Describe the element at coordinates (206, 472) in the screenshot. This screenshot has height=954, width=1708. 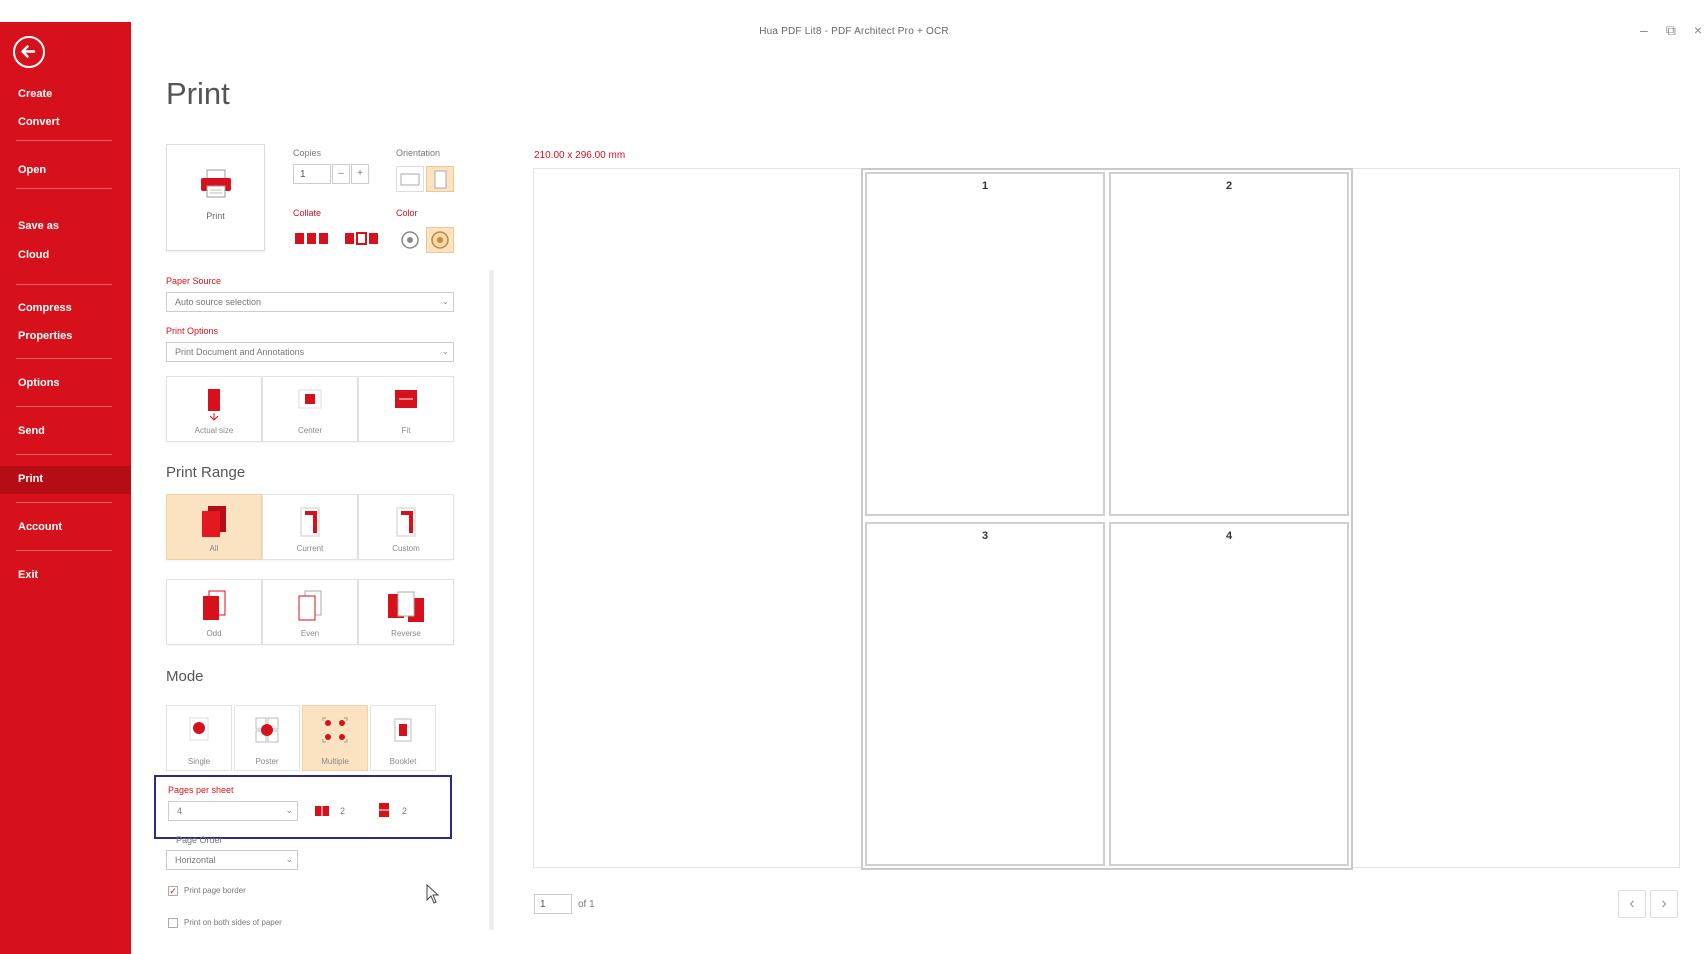
I see `print-range-title: Print Range` at that location.